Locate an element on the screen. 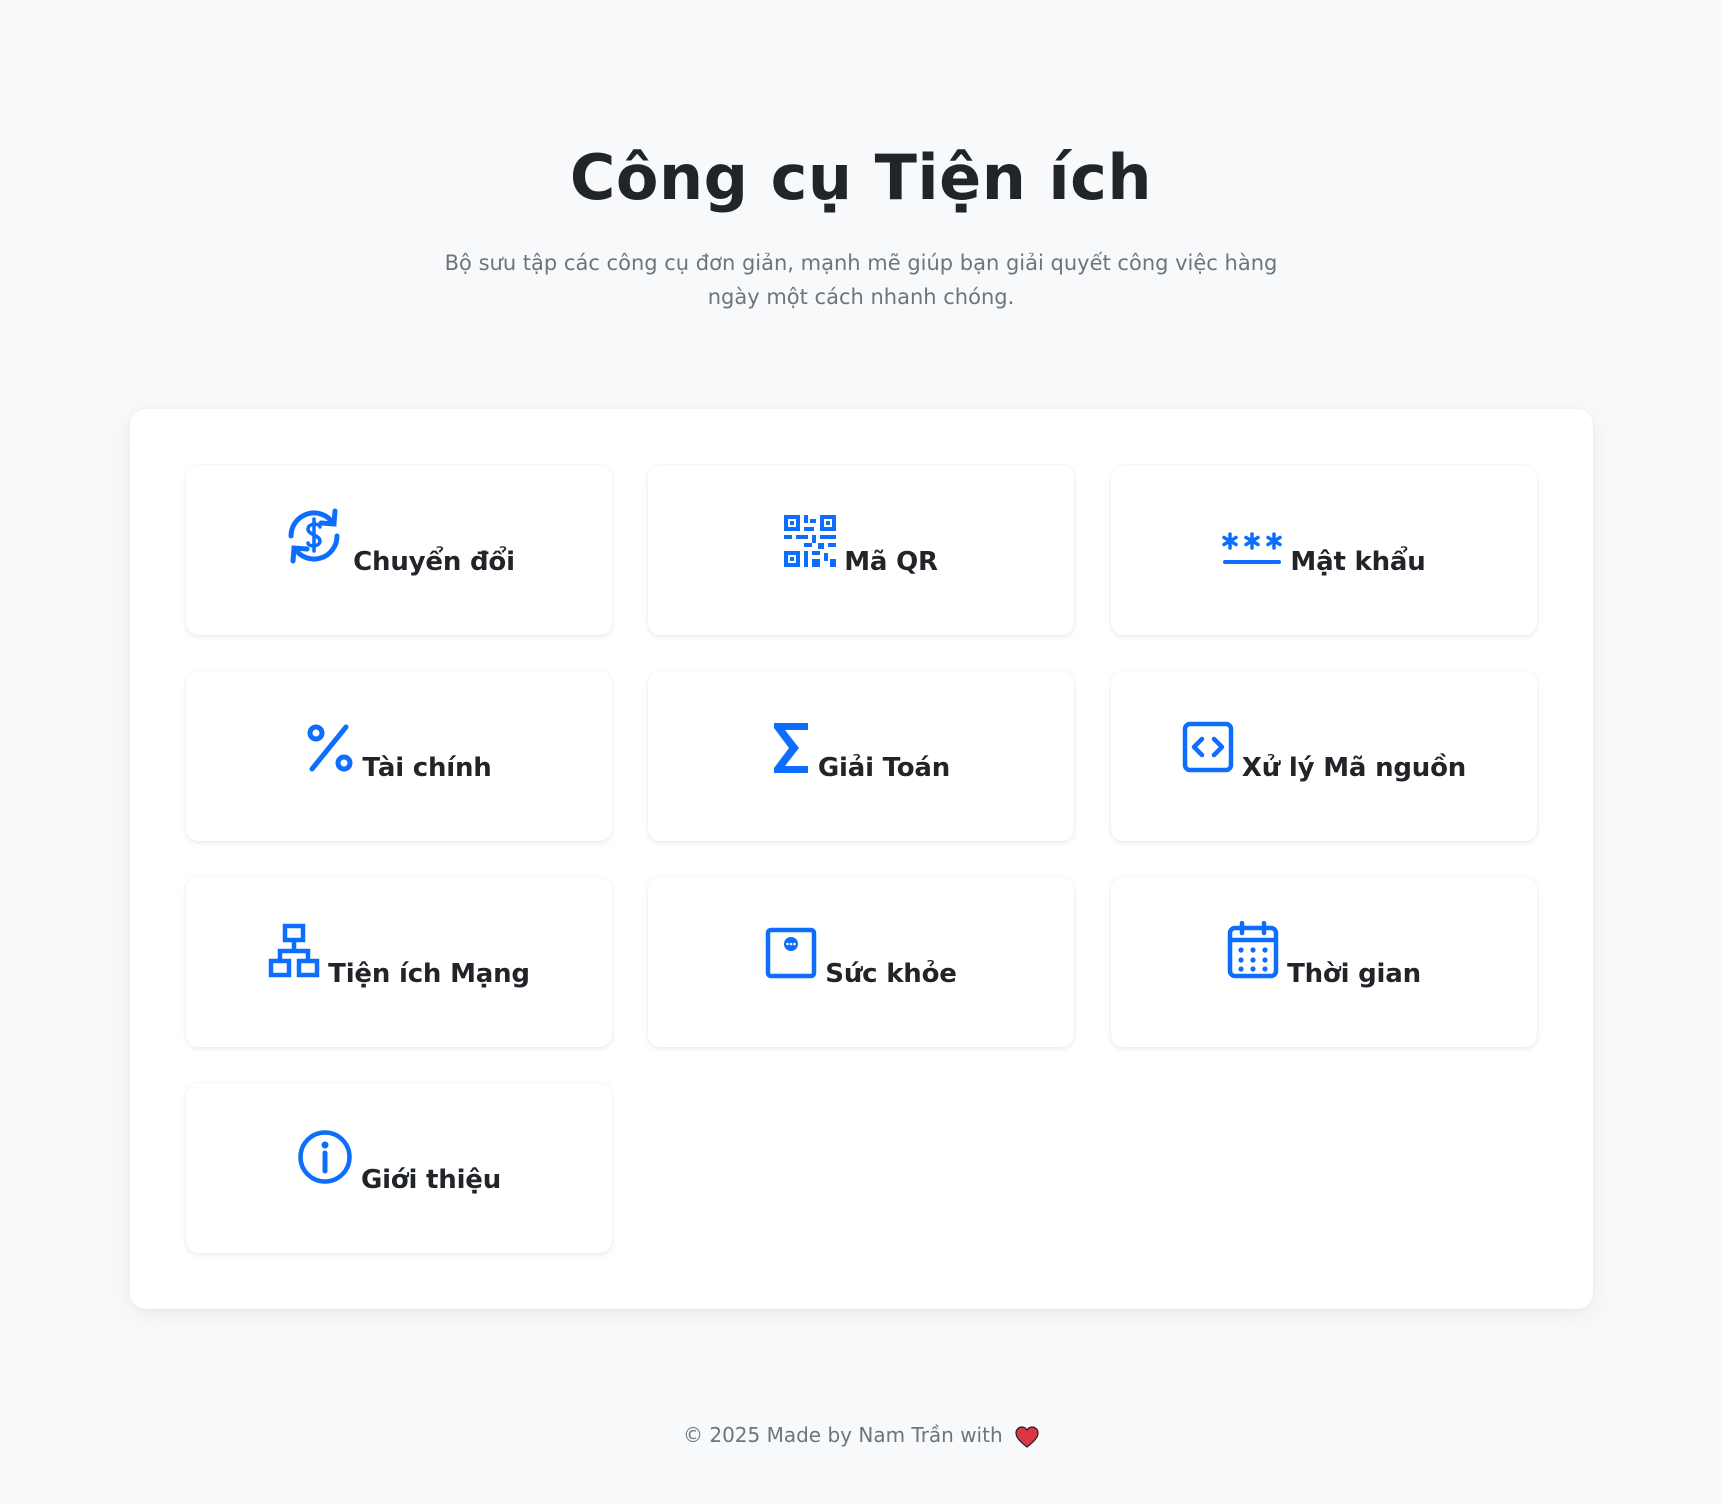 This screenshot has height=1504, width=1722. tool-label: Tài chính is located at coordinates (427, 768).